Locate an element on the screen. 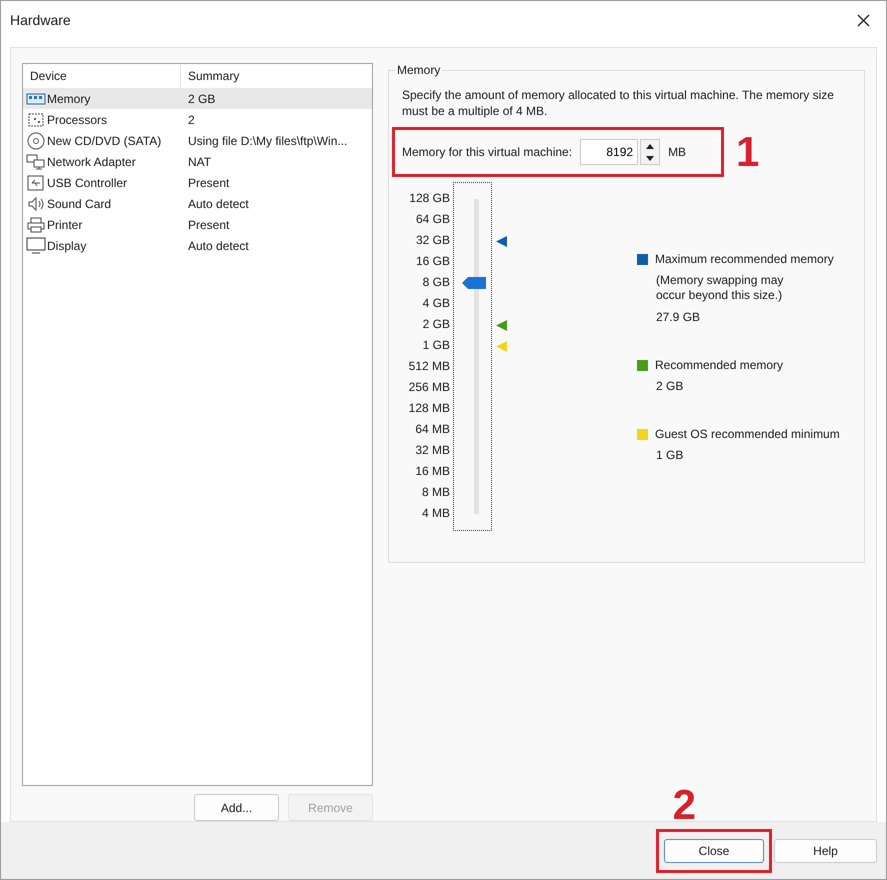  device-name: Processors is located at coordinates (77, 119).